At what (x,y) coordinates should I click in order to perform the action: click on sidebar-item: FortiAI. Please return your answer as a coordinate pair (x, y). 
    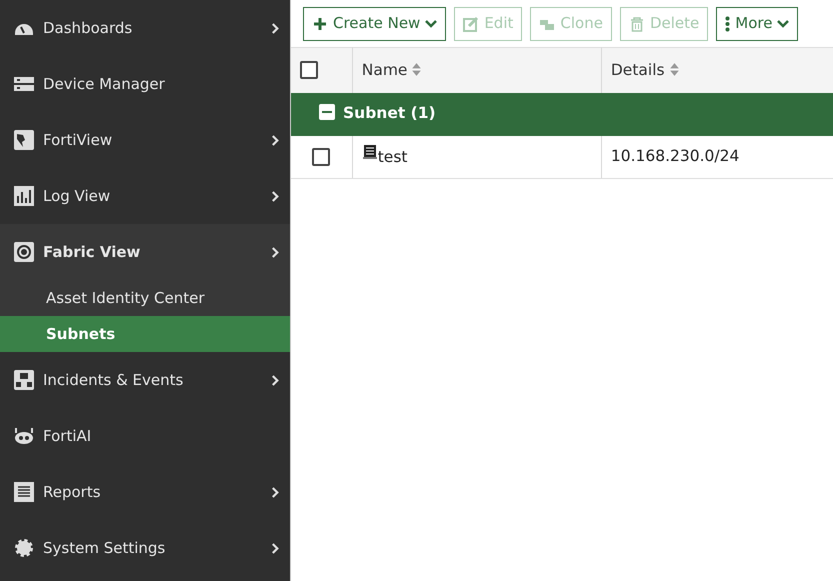
    Looking at the image, I should click on (145, 436).